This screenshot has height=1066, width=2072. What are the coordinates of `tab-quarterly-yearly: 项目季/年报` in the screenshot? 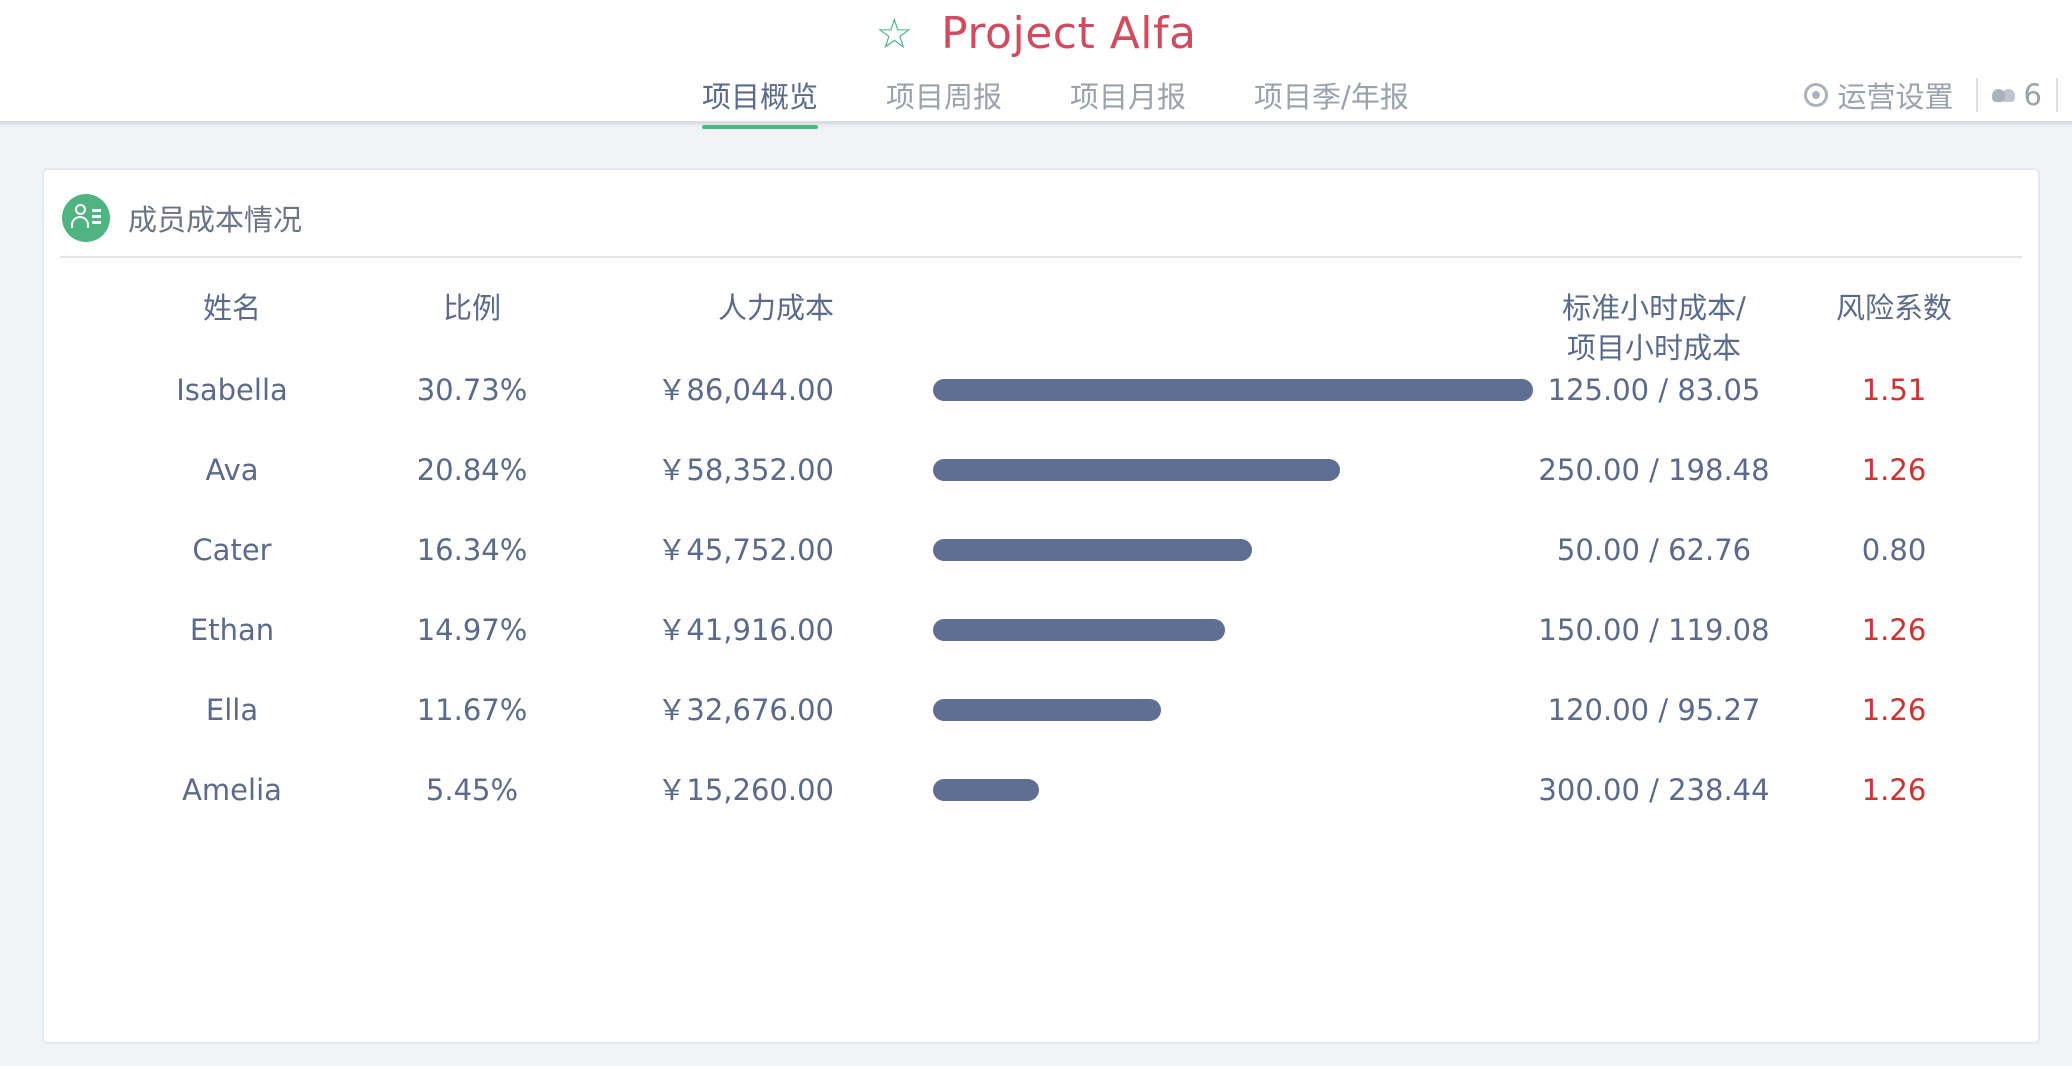 It's located at (1331, 100).